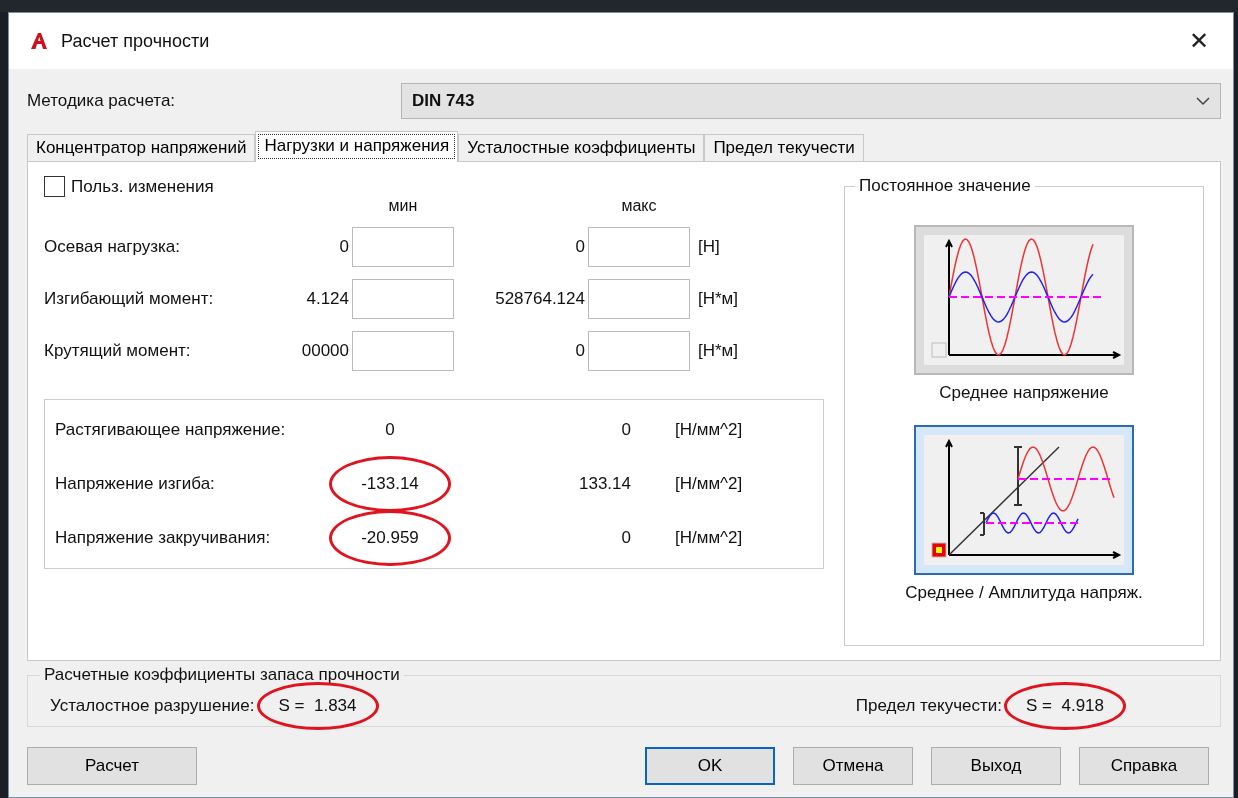 This screenshot has height=798, width=1238. What do you see at coordinates (129, 299) in the screenshot?
I see `load-label: Изгибающий момент:` at bounding box center [129, 299].